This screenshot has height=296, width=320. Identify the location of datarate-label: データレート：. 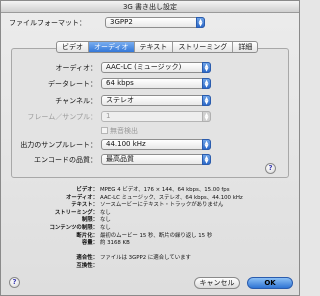
(72, 84).